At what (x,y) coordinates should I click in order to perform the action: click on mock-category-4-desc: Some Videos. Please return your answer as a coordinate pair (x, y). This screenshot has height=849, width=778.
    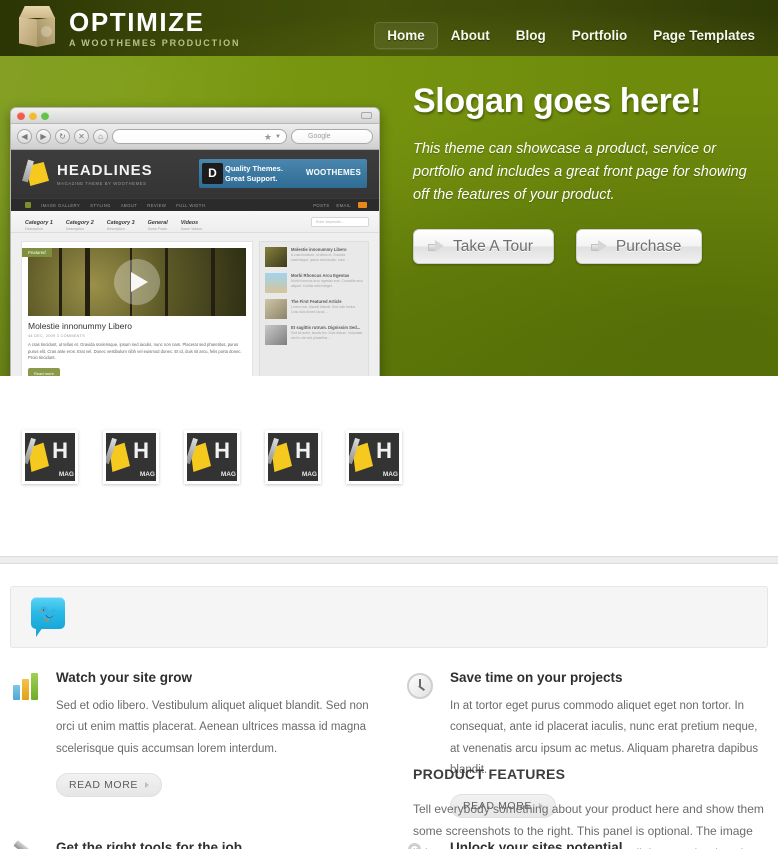
    Looking at the image, I should click on (191, 229).